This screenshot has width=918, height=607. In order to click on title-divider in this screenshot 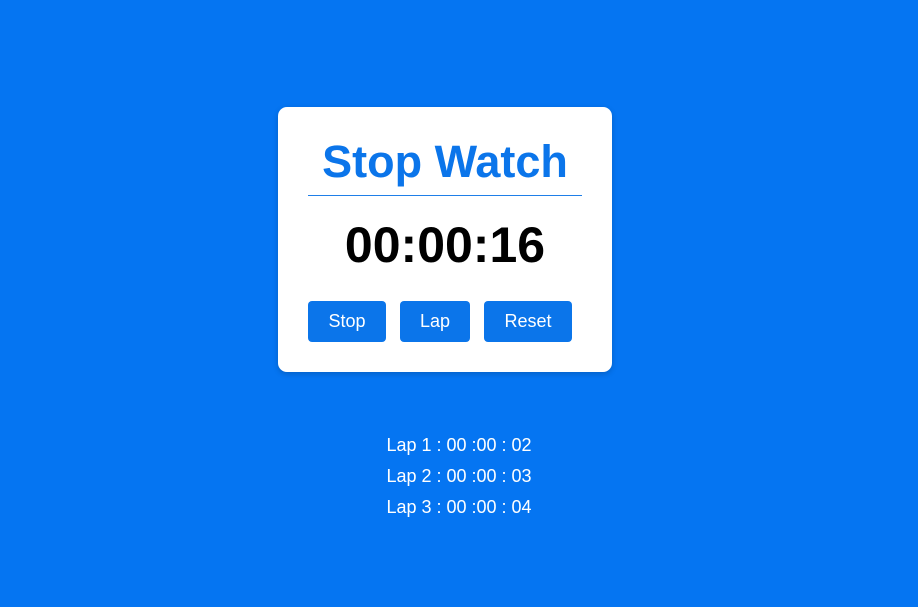, I will do `click(445, 195)`.